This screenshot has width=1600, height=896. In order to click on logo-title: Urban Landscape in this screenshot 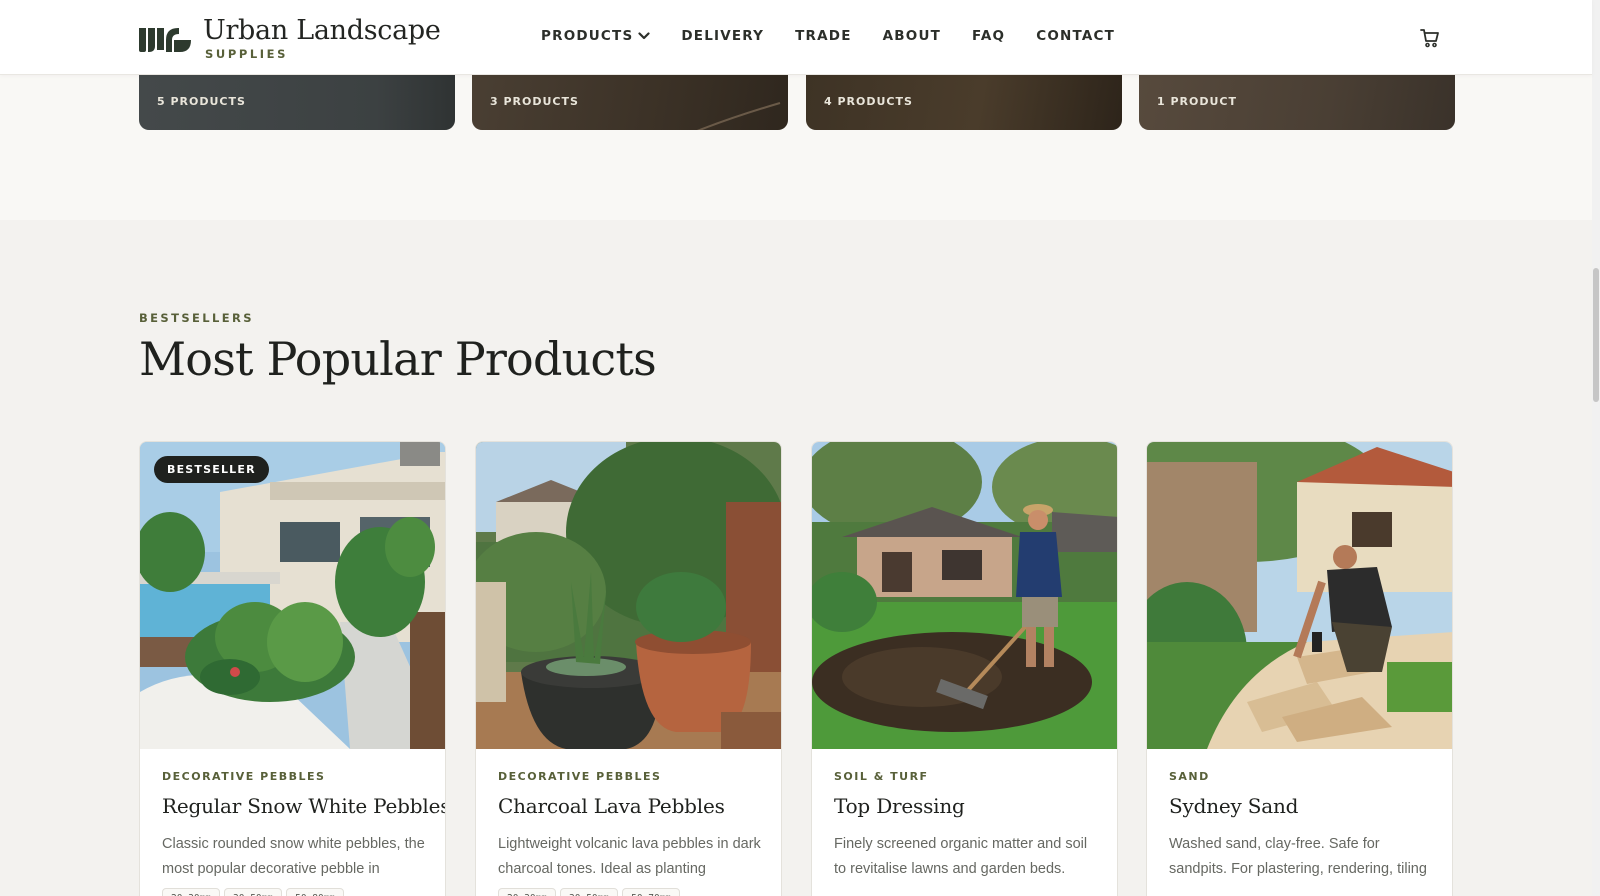, I will do `click(322, 30)`.